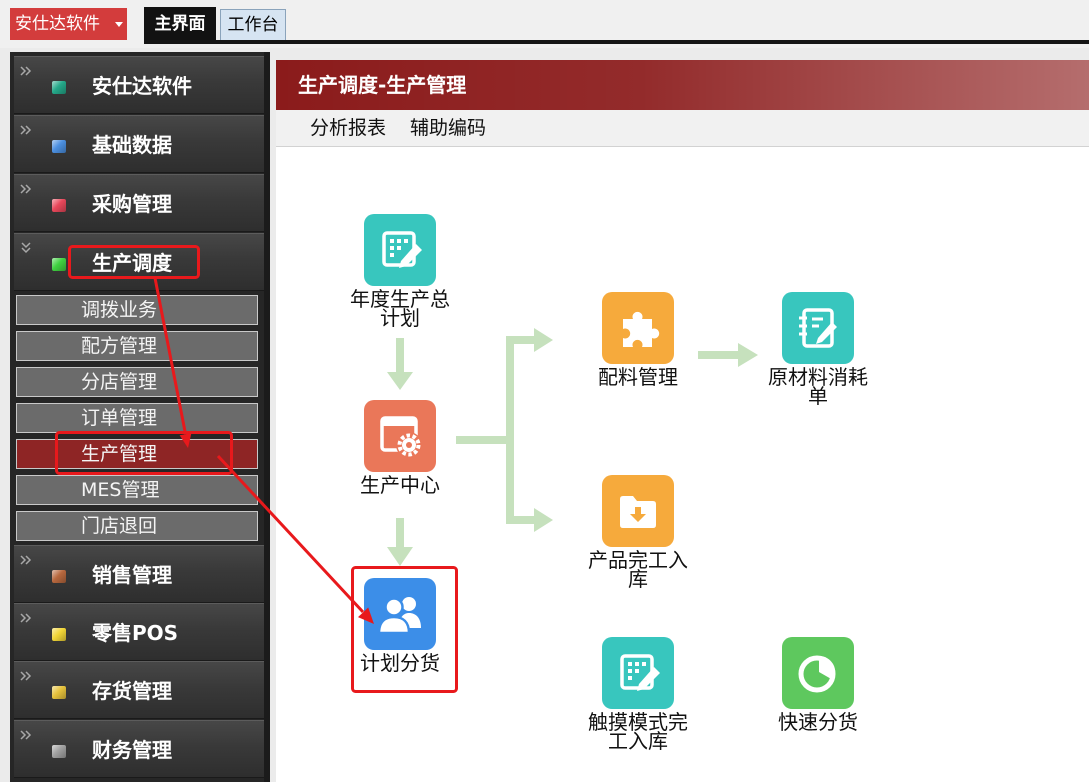  What do you see at coordinates (728, 355) in the screenshot?
I see `flow-arrow-right-material-to-consumption` at bounding box center [728, 355].